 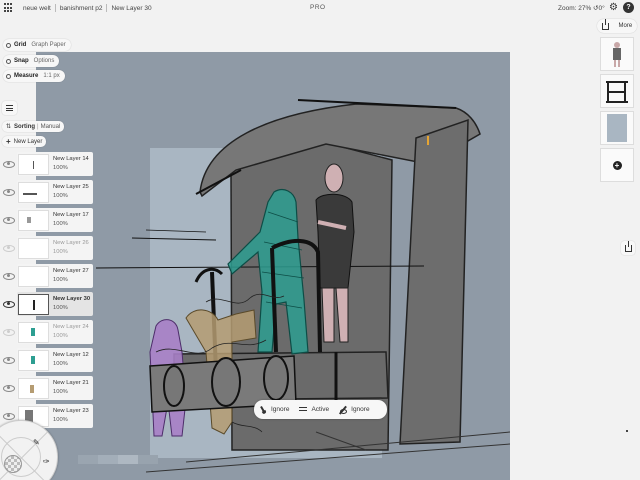 I want to click on snap-toggle-icon, so click(x=8, y=61).